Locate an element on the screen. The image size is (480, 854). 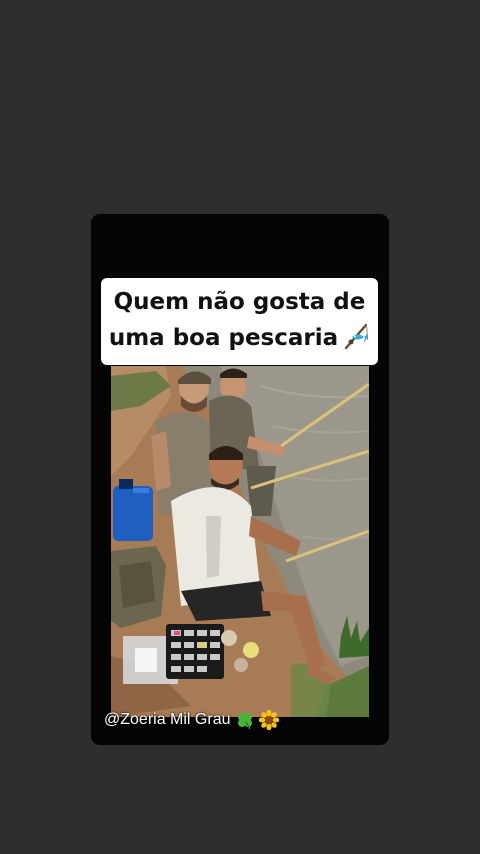
caption-line-2-text: uma boa pescaria is located at coordinates (223, 338).